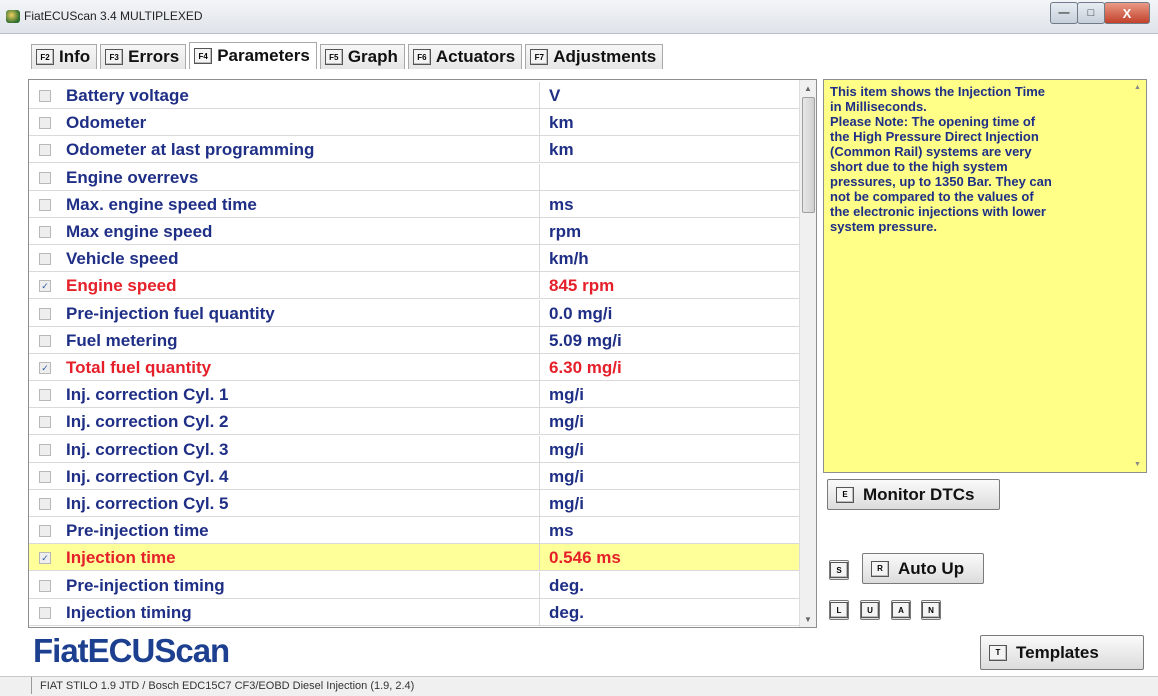  I want to click on tab-graph: F5 Graph, so click(362, 56).